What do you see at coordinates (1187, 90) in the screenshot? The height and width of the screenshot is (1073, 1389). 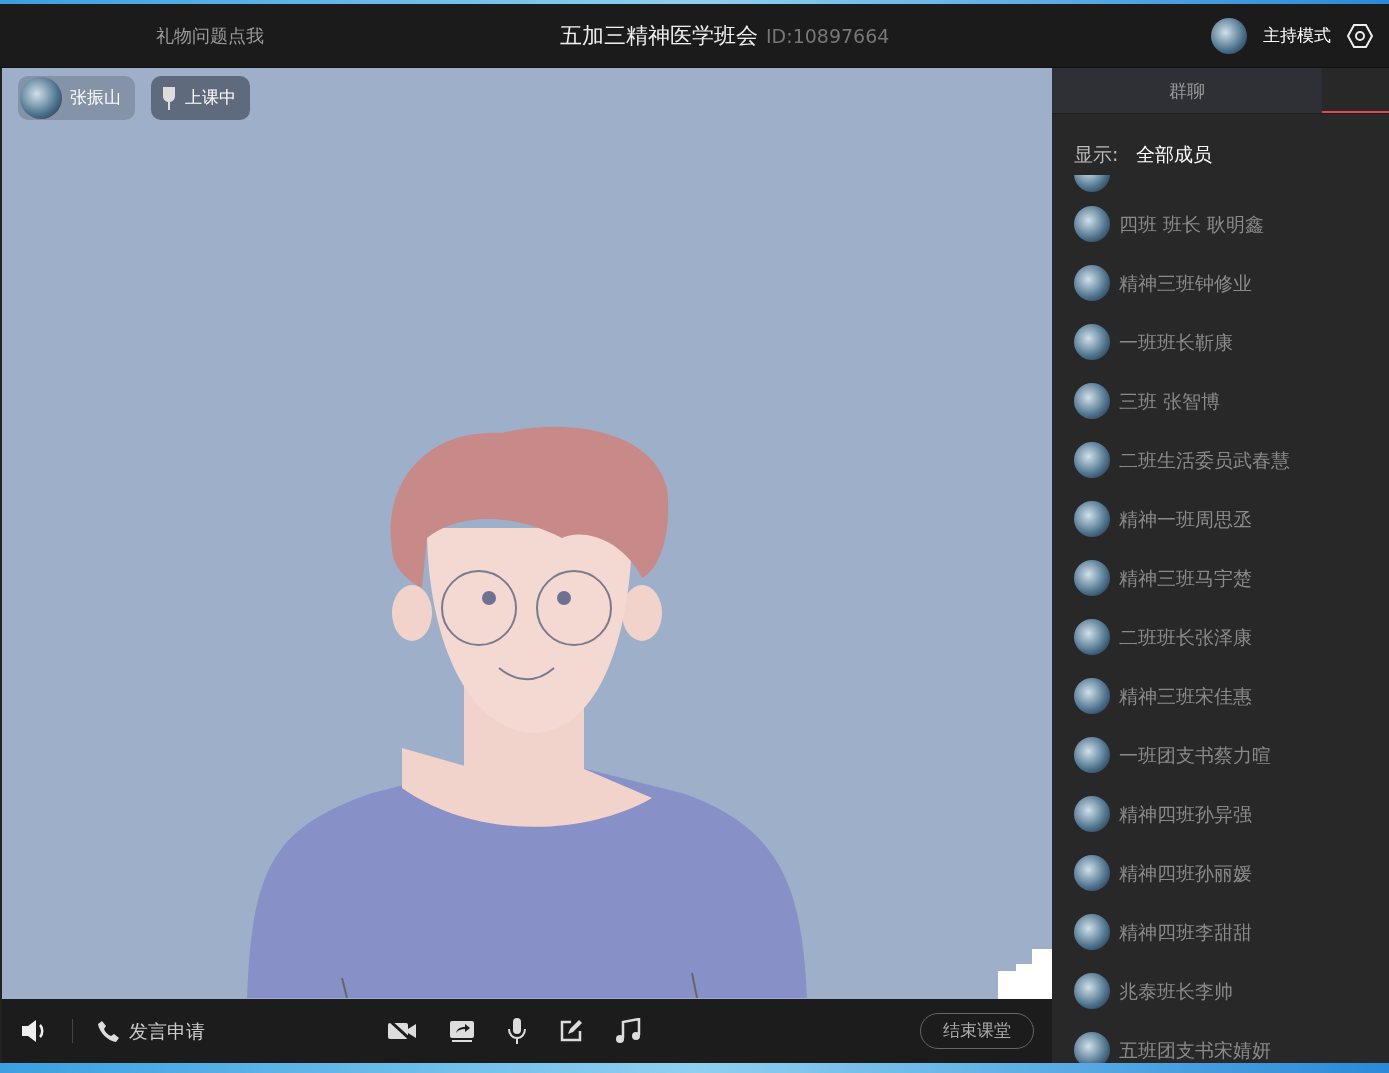 I see `group-chat-tab: 群聊` at bounding box center [1187, 90].